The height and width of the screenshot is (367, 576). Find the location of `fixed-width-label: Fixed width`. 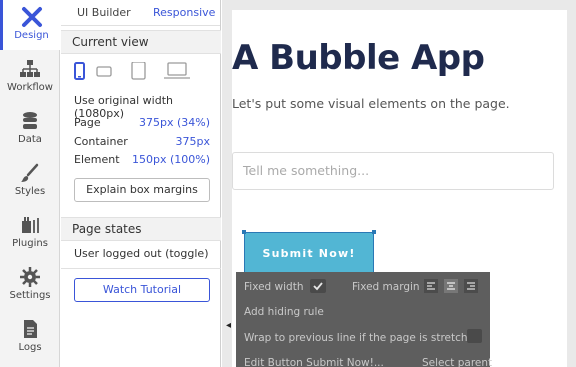

fixed-width-label: Fixed width is located at coordinates (274, 287).